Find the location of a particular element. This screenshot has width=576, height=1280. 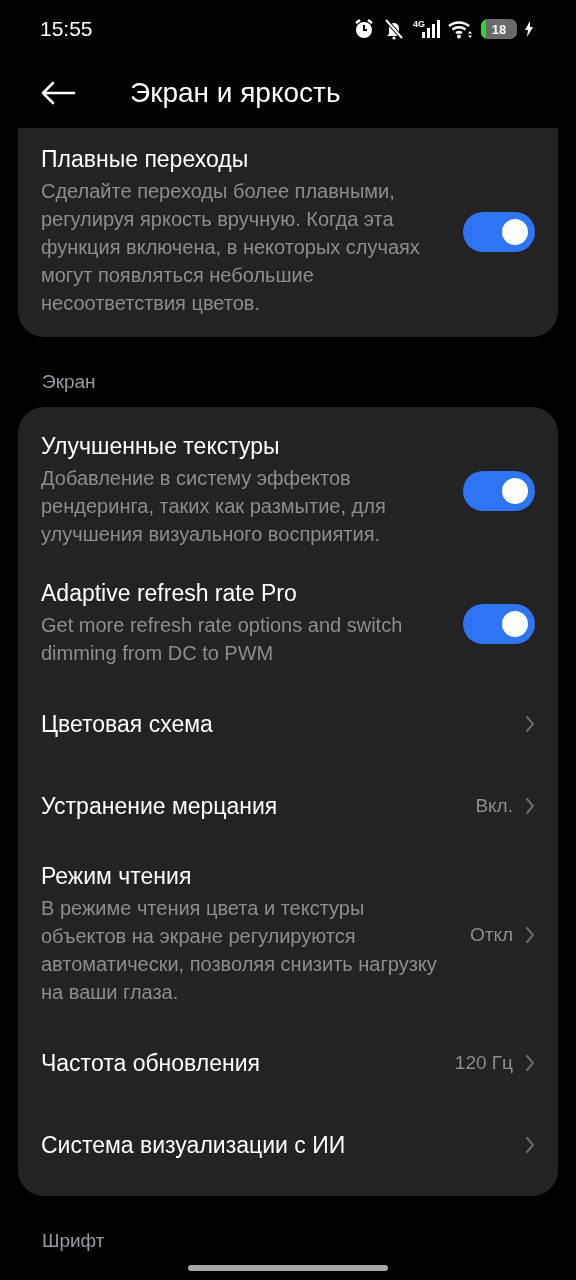

battery-indicator: 18 is located at coordinates (499, 29).